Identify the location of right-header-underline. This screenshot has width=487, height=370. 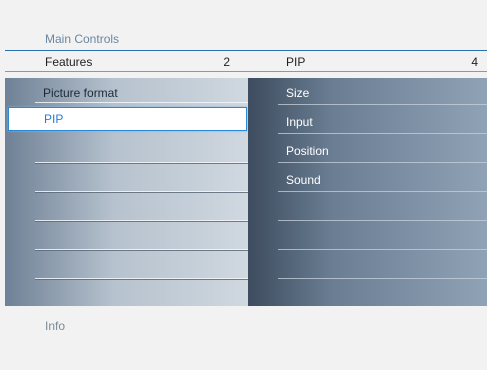
(367, 71).